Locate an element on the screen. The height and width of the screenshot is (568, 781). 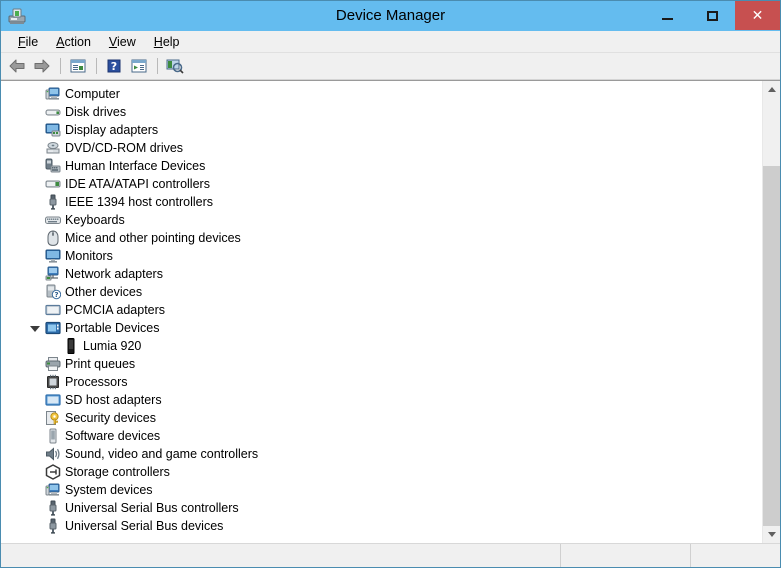
tree-item: ? Other devices is located at coordinates (381, 292).